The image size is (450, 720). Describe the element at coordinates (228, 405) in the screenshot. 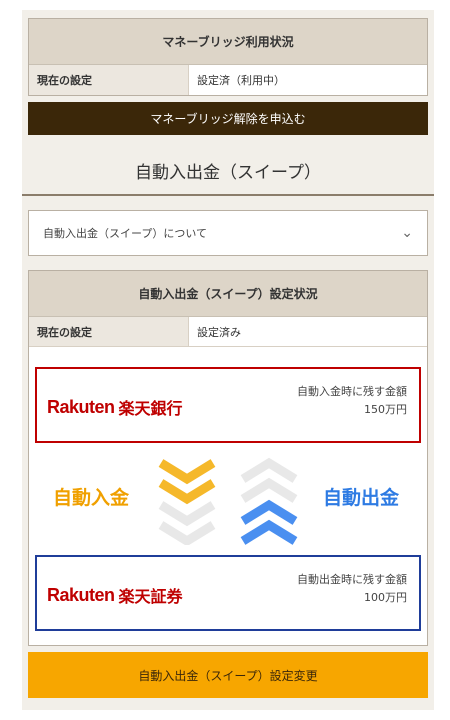

I see `rakuten-bank-card: Rakuten 楽天銀行 自動入金時に残す金額 150万円` at that location.